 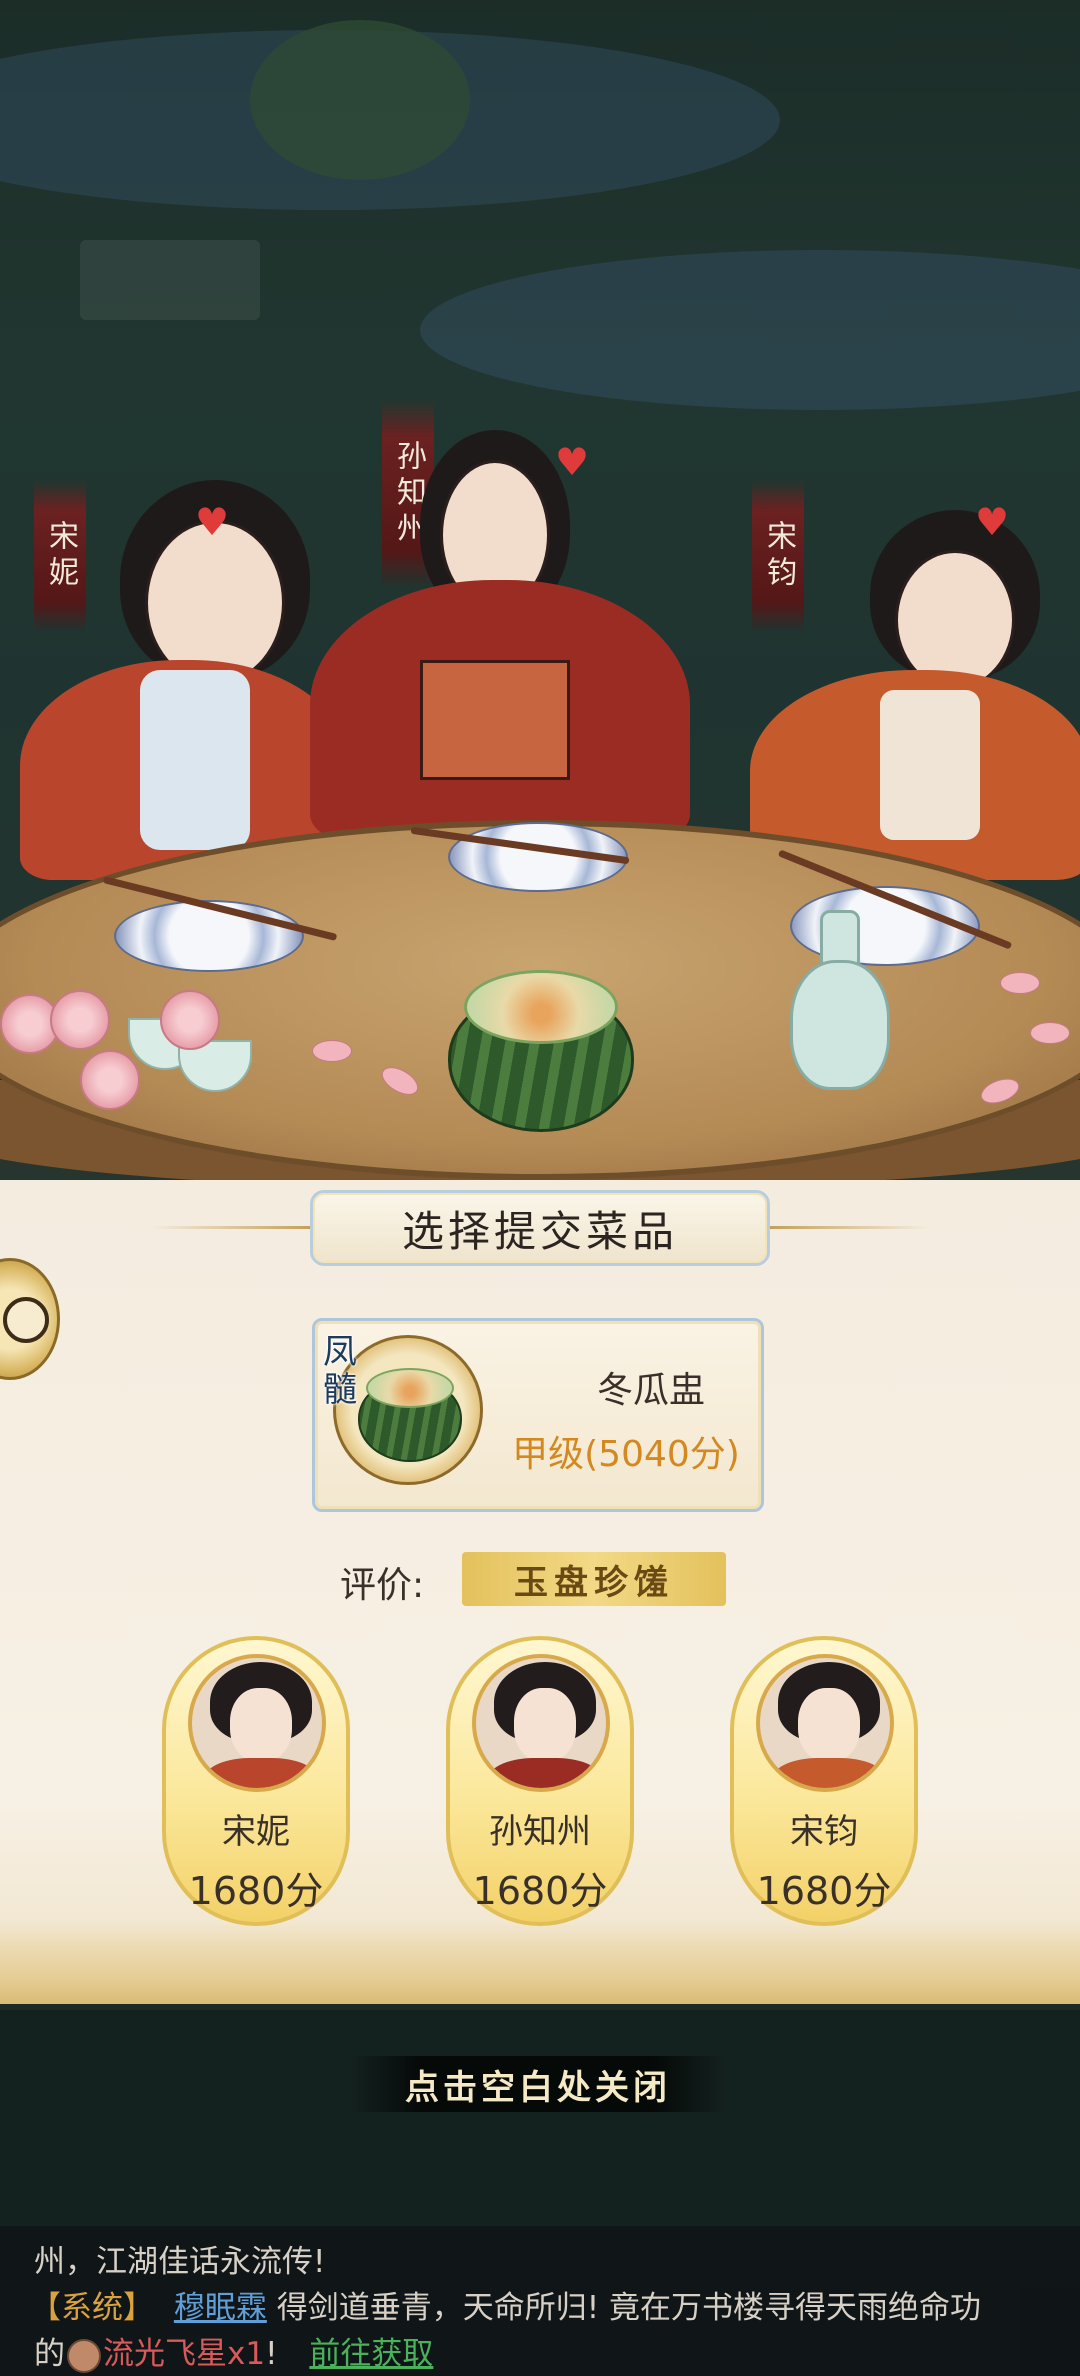 What do you see at coordinates (538, 1415) in the screenshot?
I see `selected-dish-card: 凤髓 冬瓜盅 甲级(5040分)` at bounding box center [538, 1415].